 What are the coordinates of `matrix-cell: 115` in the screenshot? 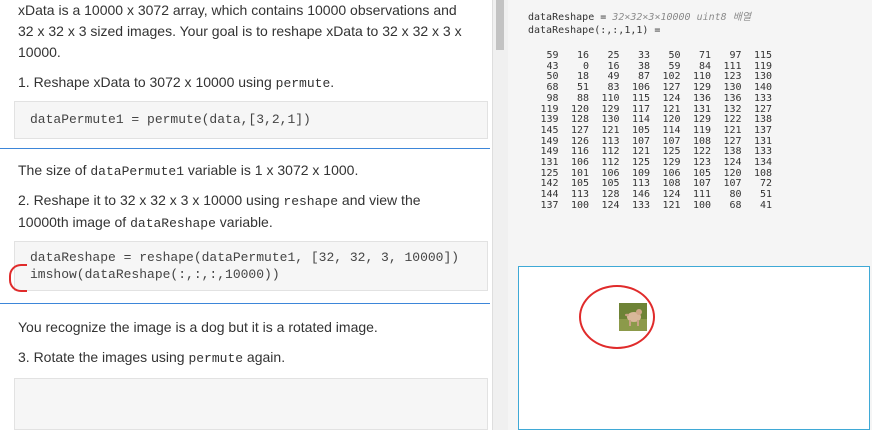 It's located at (640, 98).